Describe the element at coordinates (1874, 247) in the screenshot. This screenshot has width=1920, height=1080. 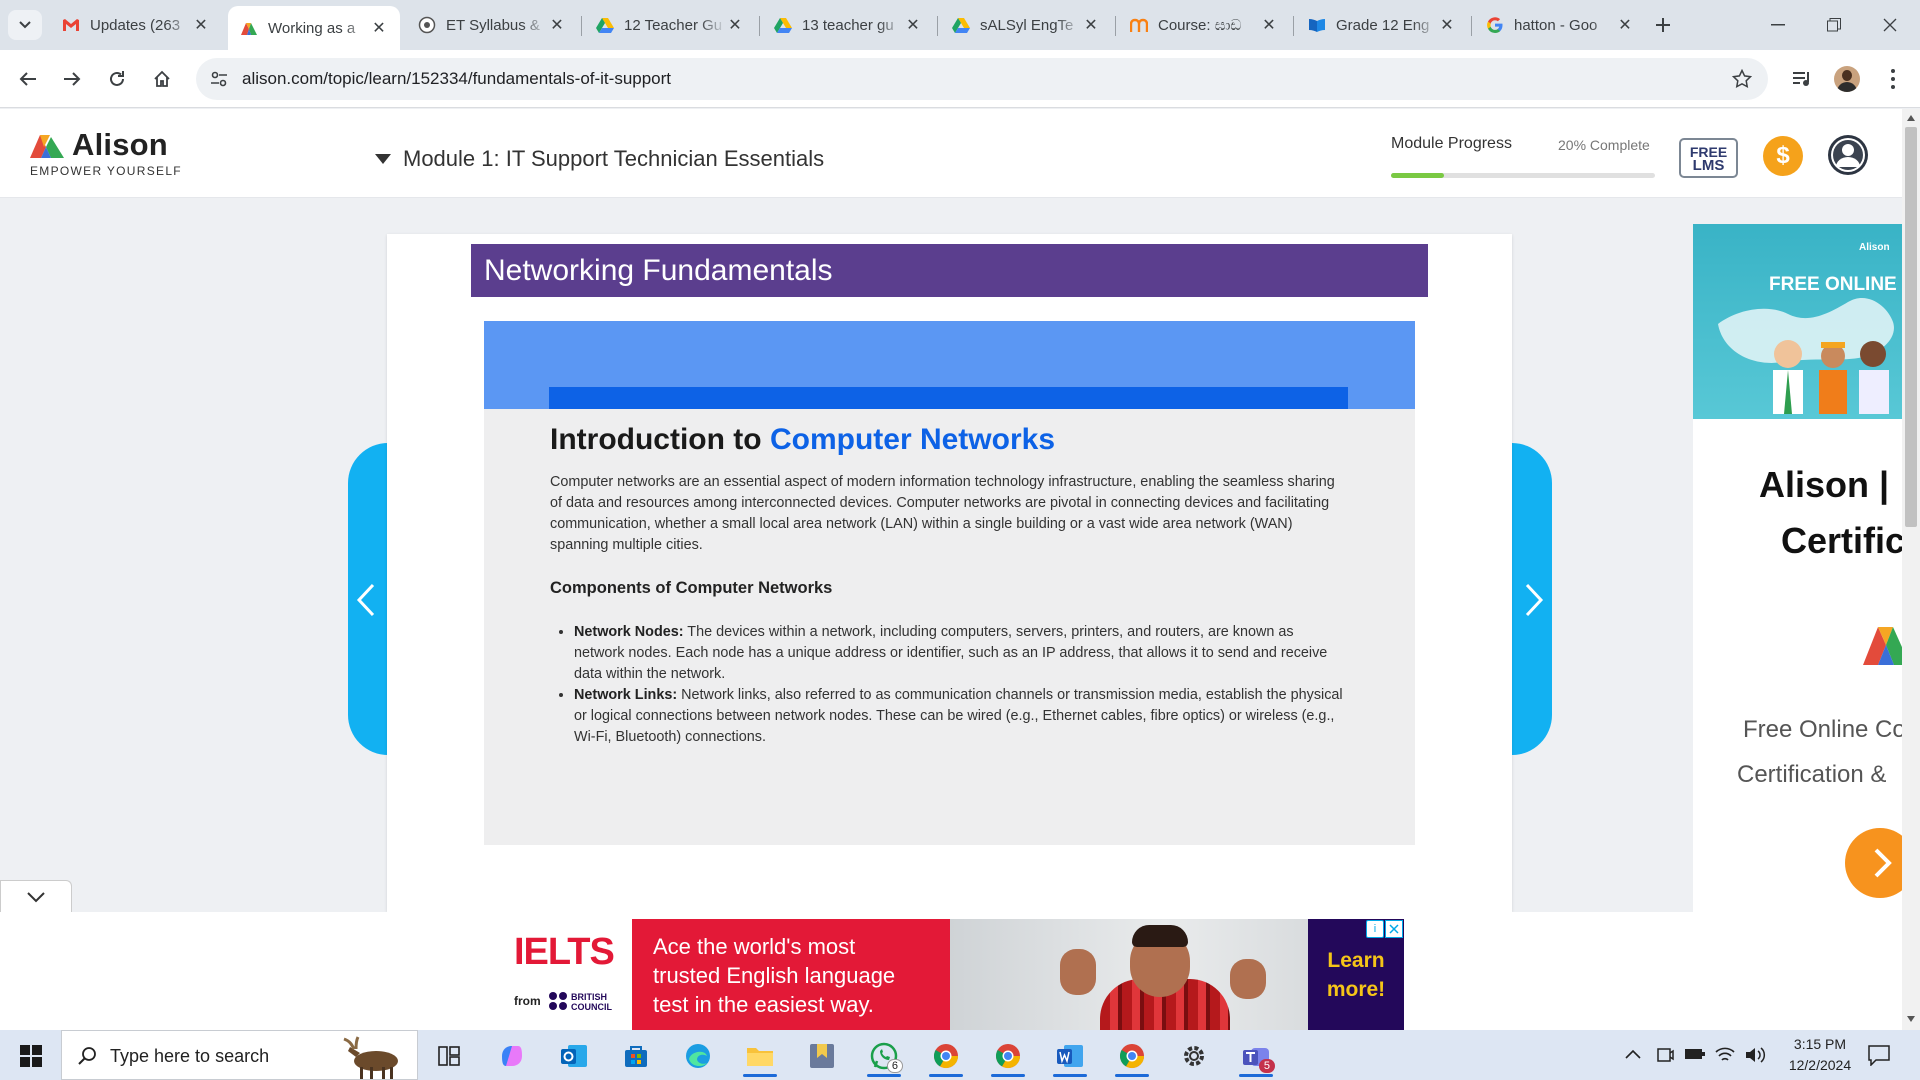
I see `side-ad-brand: Alison` at that location.